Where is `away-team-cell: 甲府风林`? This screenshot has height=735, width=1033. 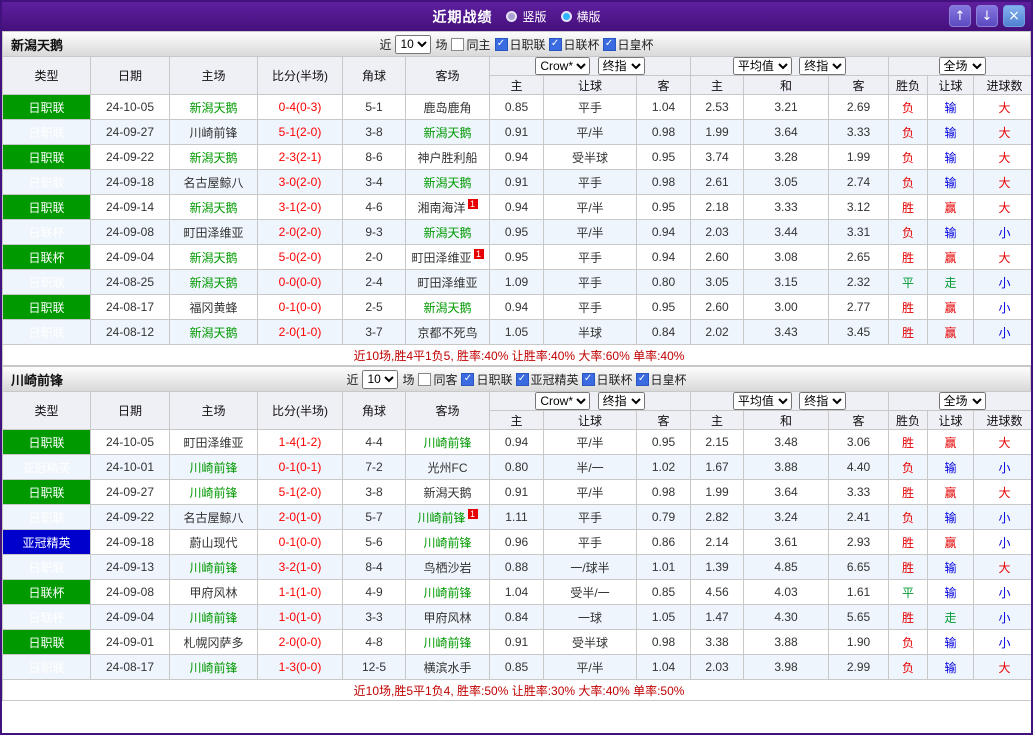
away-team-cell: 甲府风林 is located at coordinates (447, 617).